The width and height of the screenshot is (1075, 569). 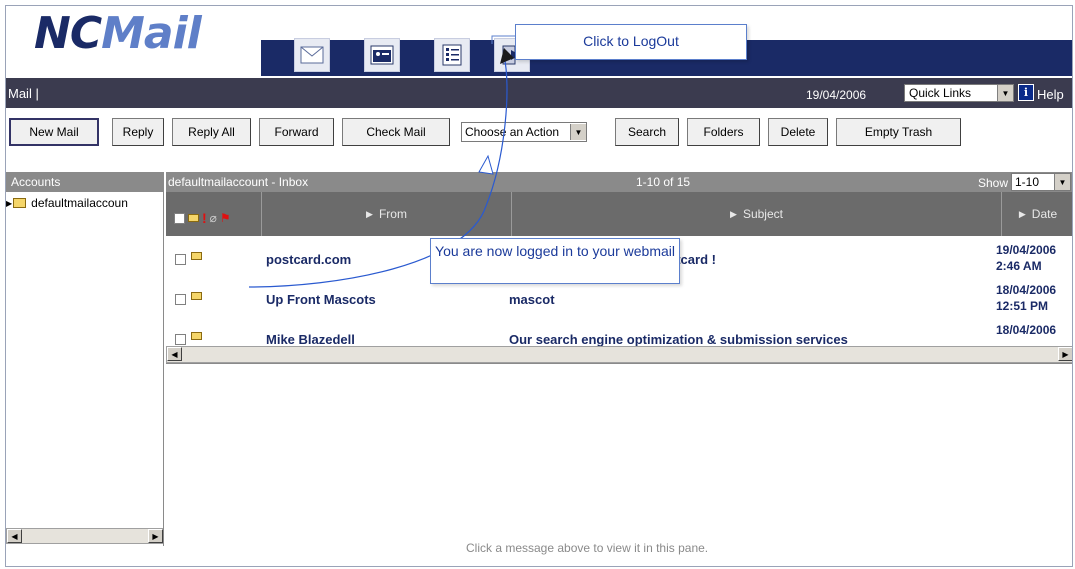 What do you see at coordinates (898, 132) in the screenshot?
I see `empty-trash-button: Empty Trash` at bounding box center [898, 132].